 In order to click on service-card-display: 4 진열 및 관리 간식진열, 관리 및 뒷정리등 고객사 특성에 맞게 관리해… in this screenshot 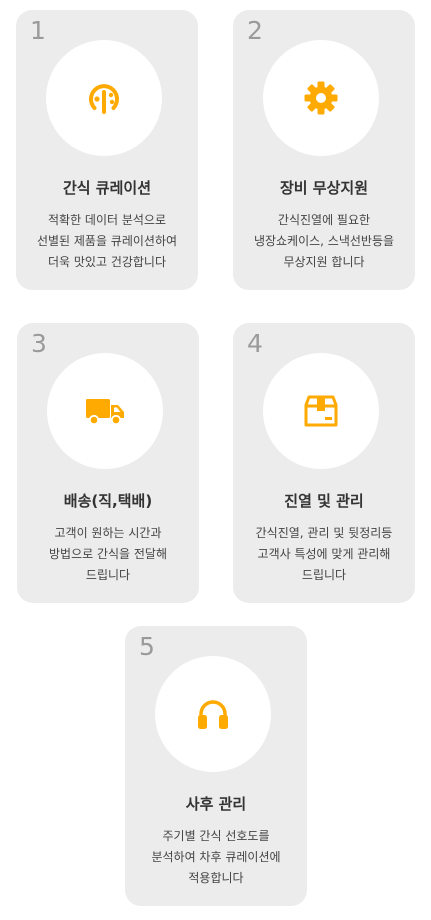, I will do `click(324, 463)`.